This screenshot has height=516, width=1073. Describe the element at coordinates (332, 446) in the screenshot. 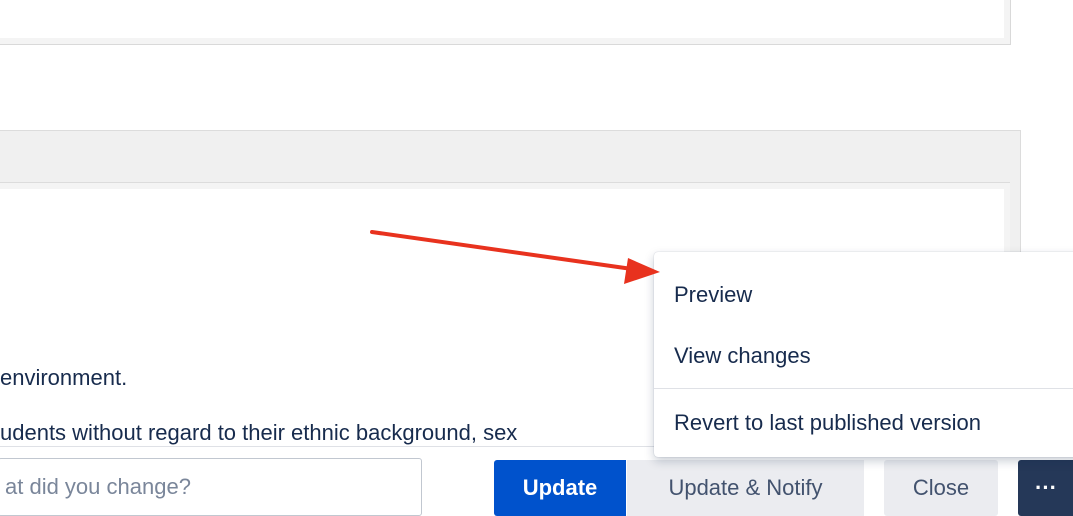

I see `divider` at that location.